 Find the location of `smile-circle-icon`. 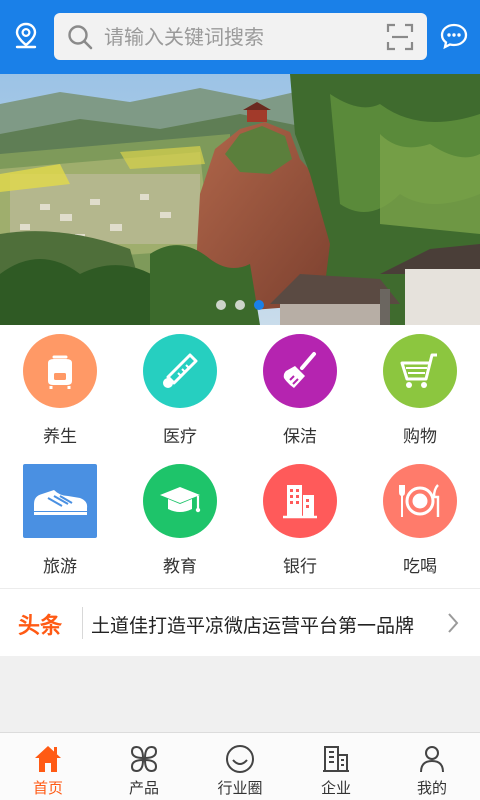

smile-circle-icon is located at coordinates (240, 759).